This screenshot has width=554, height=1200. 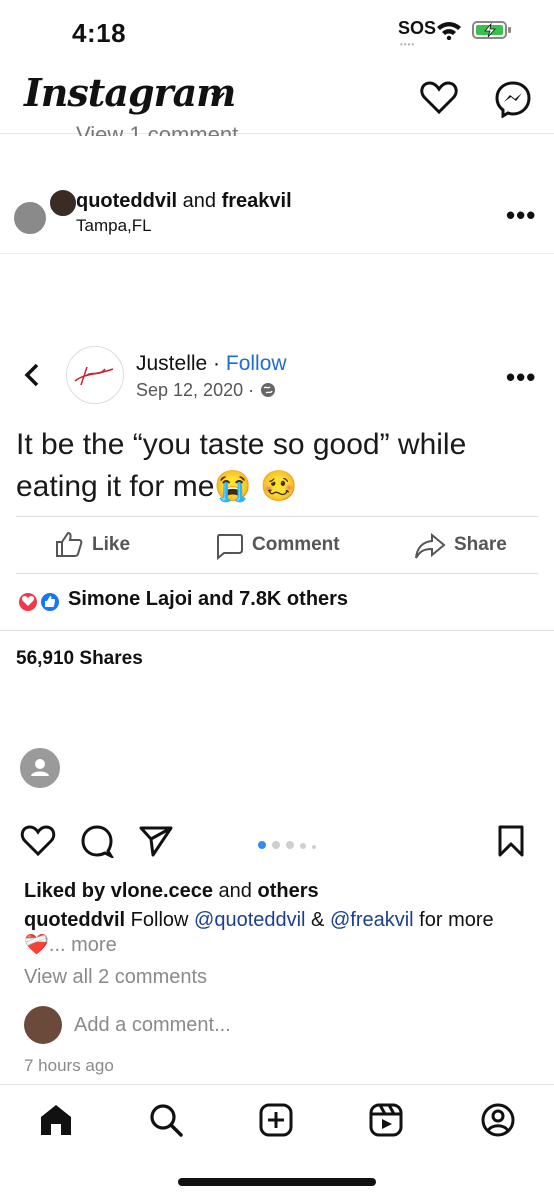 I want to click on liked-prefix: Liked by, so click(x=67, y=891).